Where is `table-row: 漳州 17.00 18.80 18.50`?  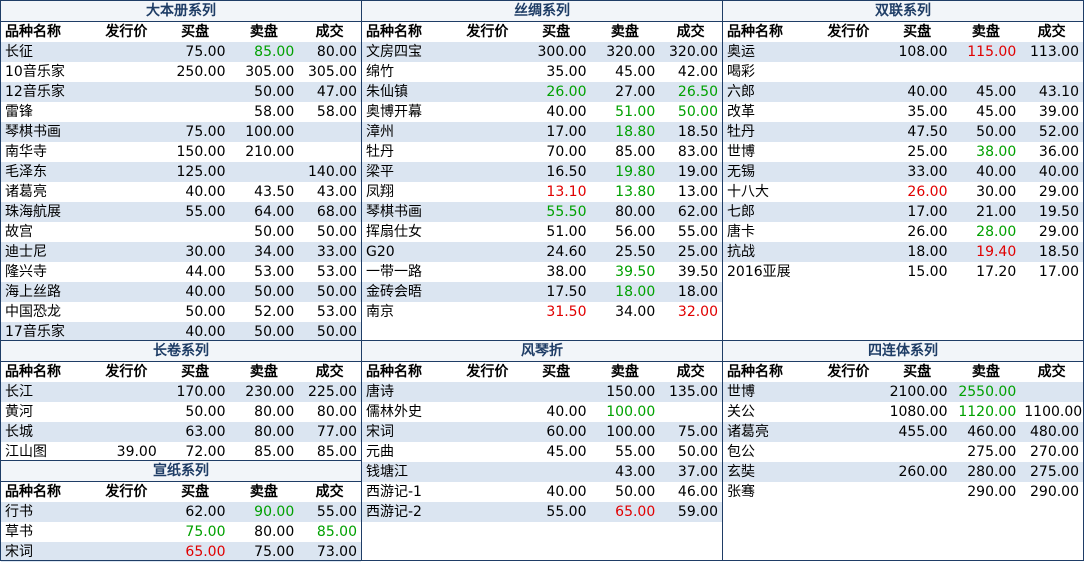 table-row: 漳州 17.00 18.80 18.50 is located at coordinates (542, 132).